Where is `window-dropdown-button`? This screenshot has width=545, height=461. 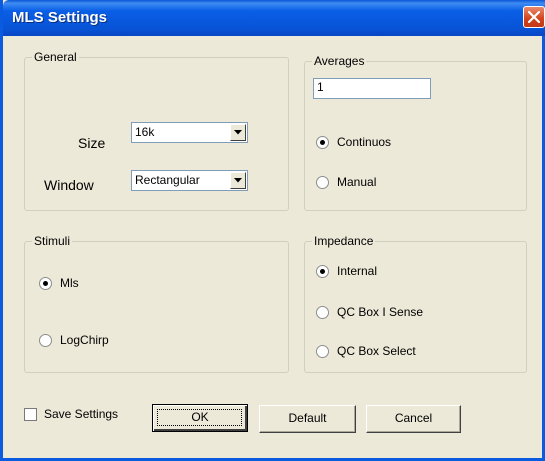 window-dropdown-button is located at coordinates (238, 180).